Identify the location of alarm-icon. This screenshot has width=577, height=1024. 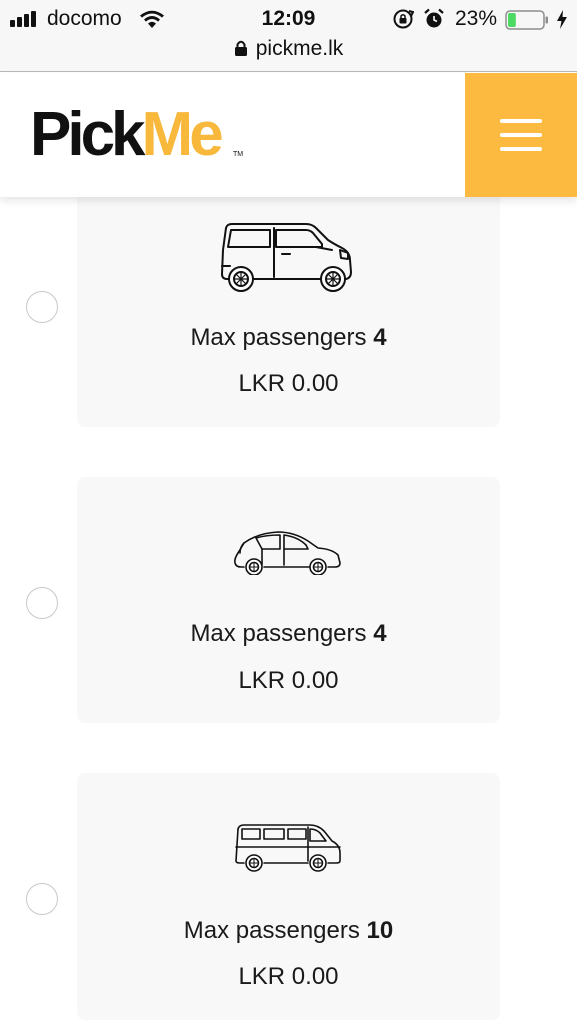
(434, 18).